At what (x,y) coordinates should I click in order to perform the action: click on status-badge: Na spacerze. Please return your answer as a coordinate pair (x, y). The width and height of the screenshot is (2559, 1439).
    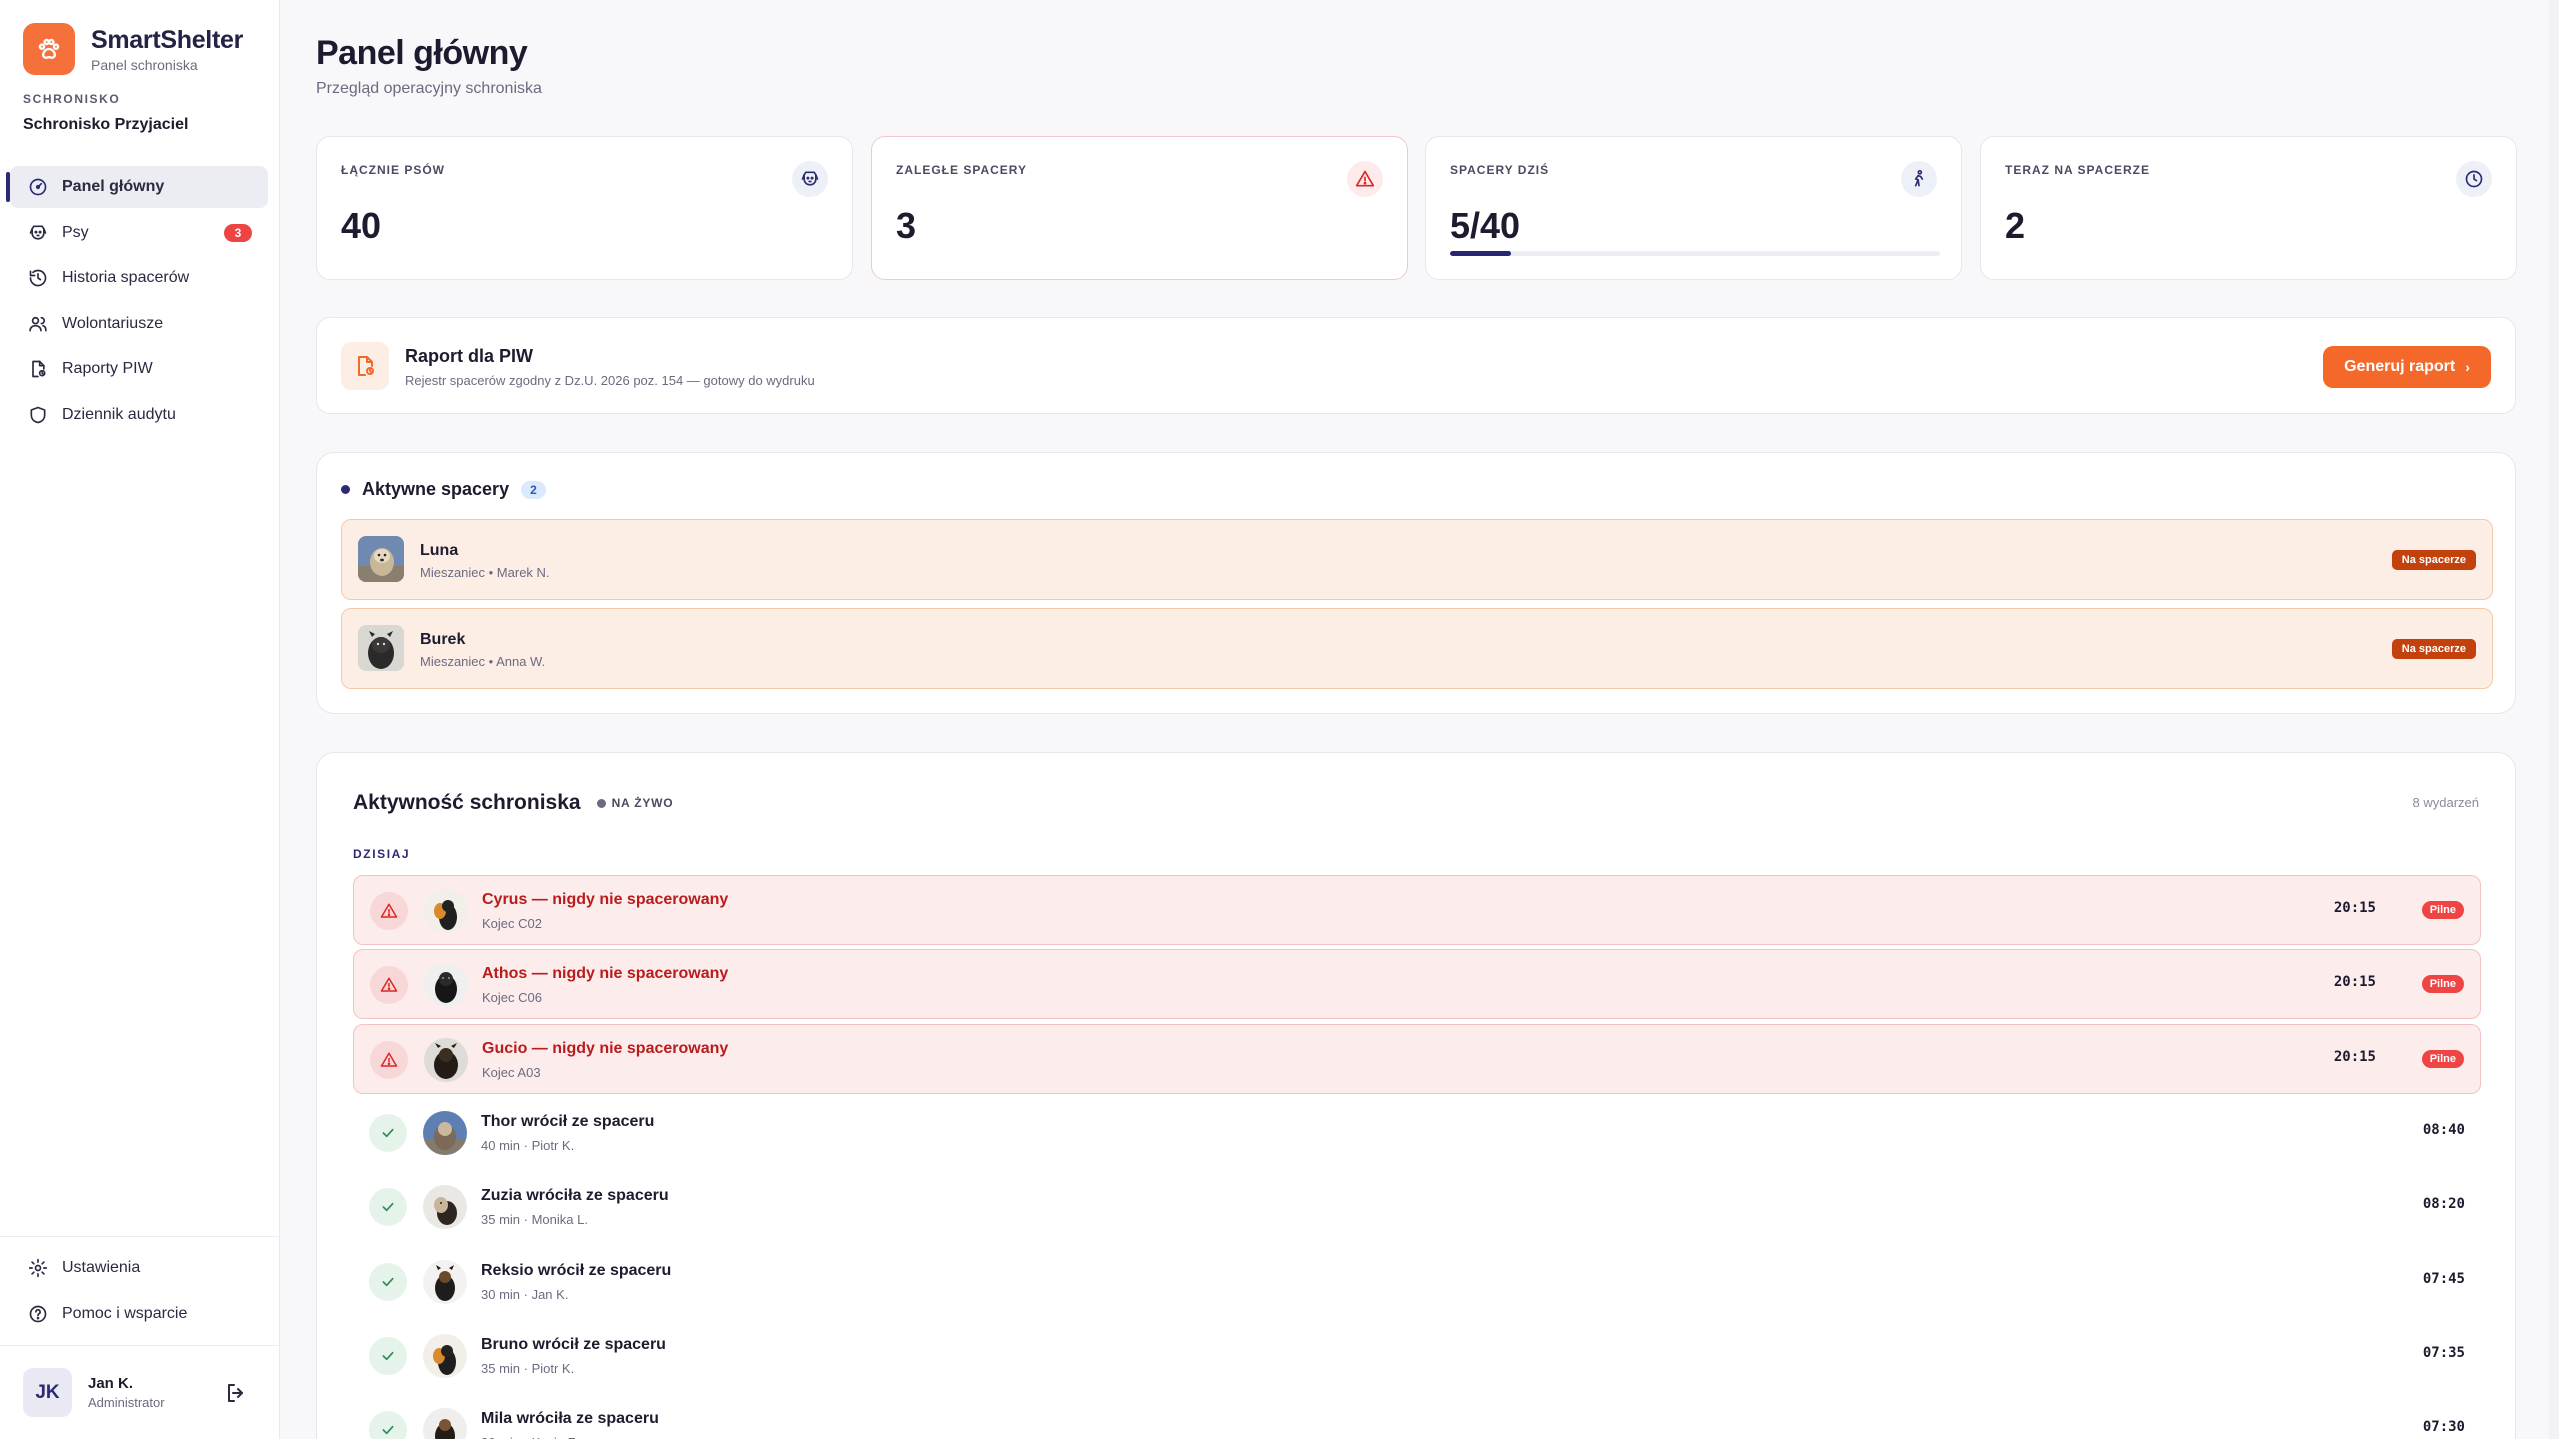
    Looking at the image, I should click on (2433, 560).